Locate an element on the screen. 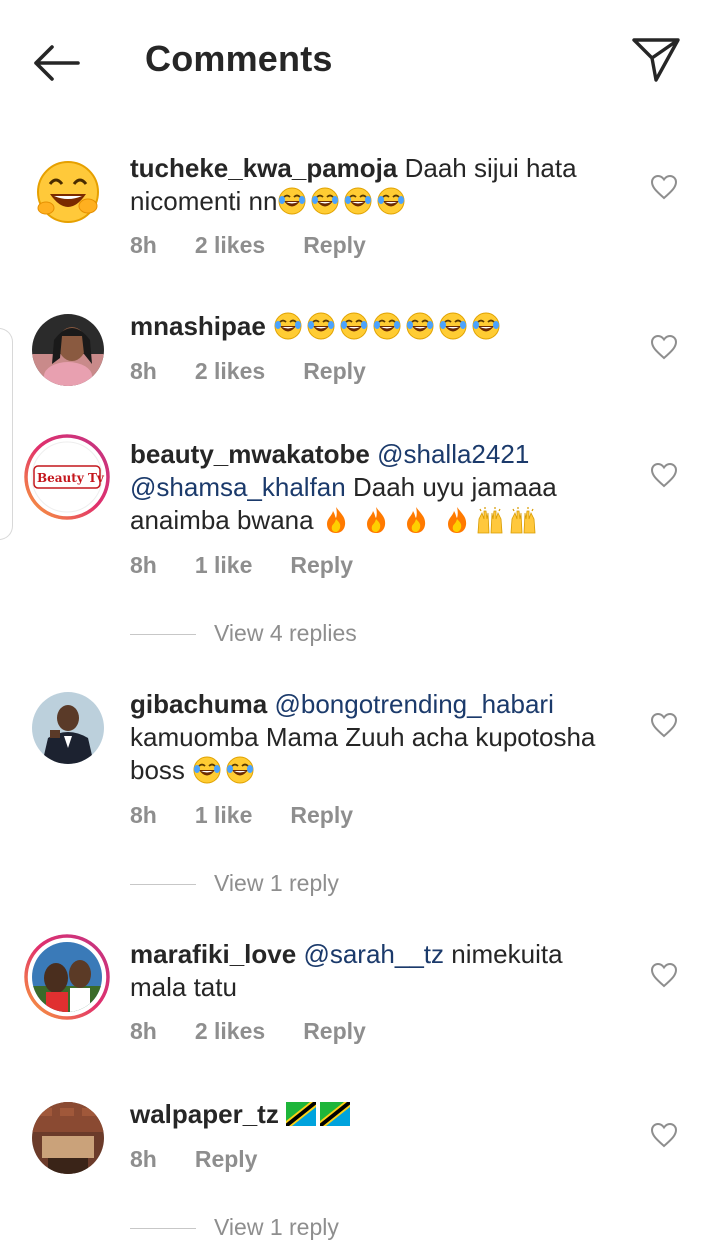 The width and height of the screenshot is (720, 1241). comment-meta: 8h Reply is located at coordinates (212, 1159).